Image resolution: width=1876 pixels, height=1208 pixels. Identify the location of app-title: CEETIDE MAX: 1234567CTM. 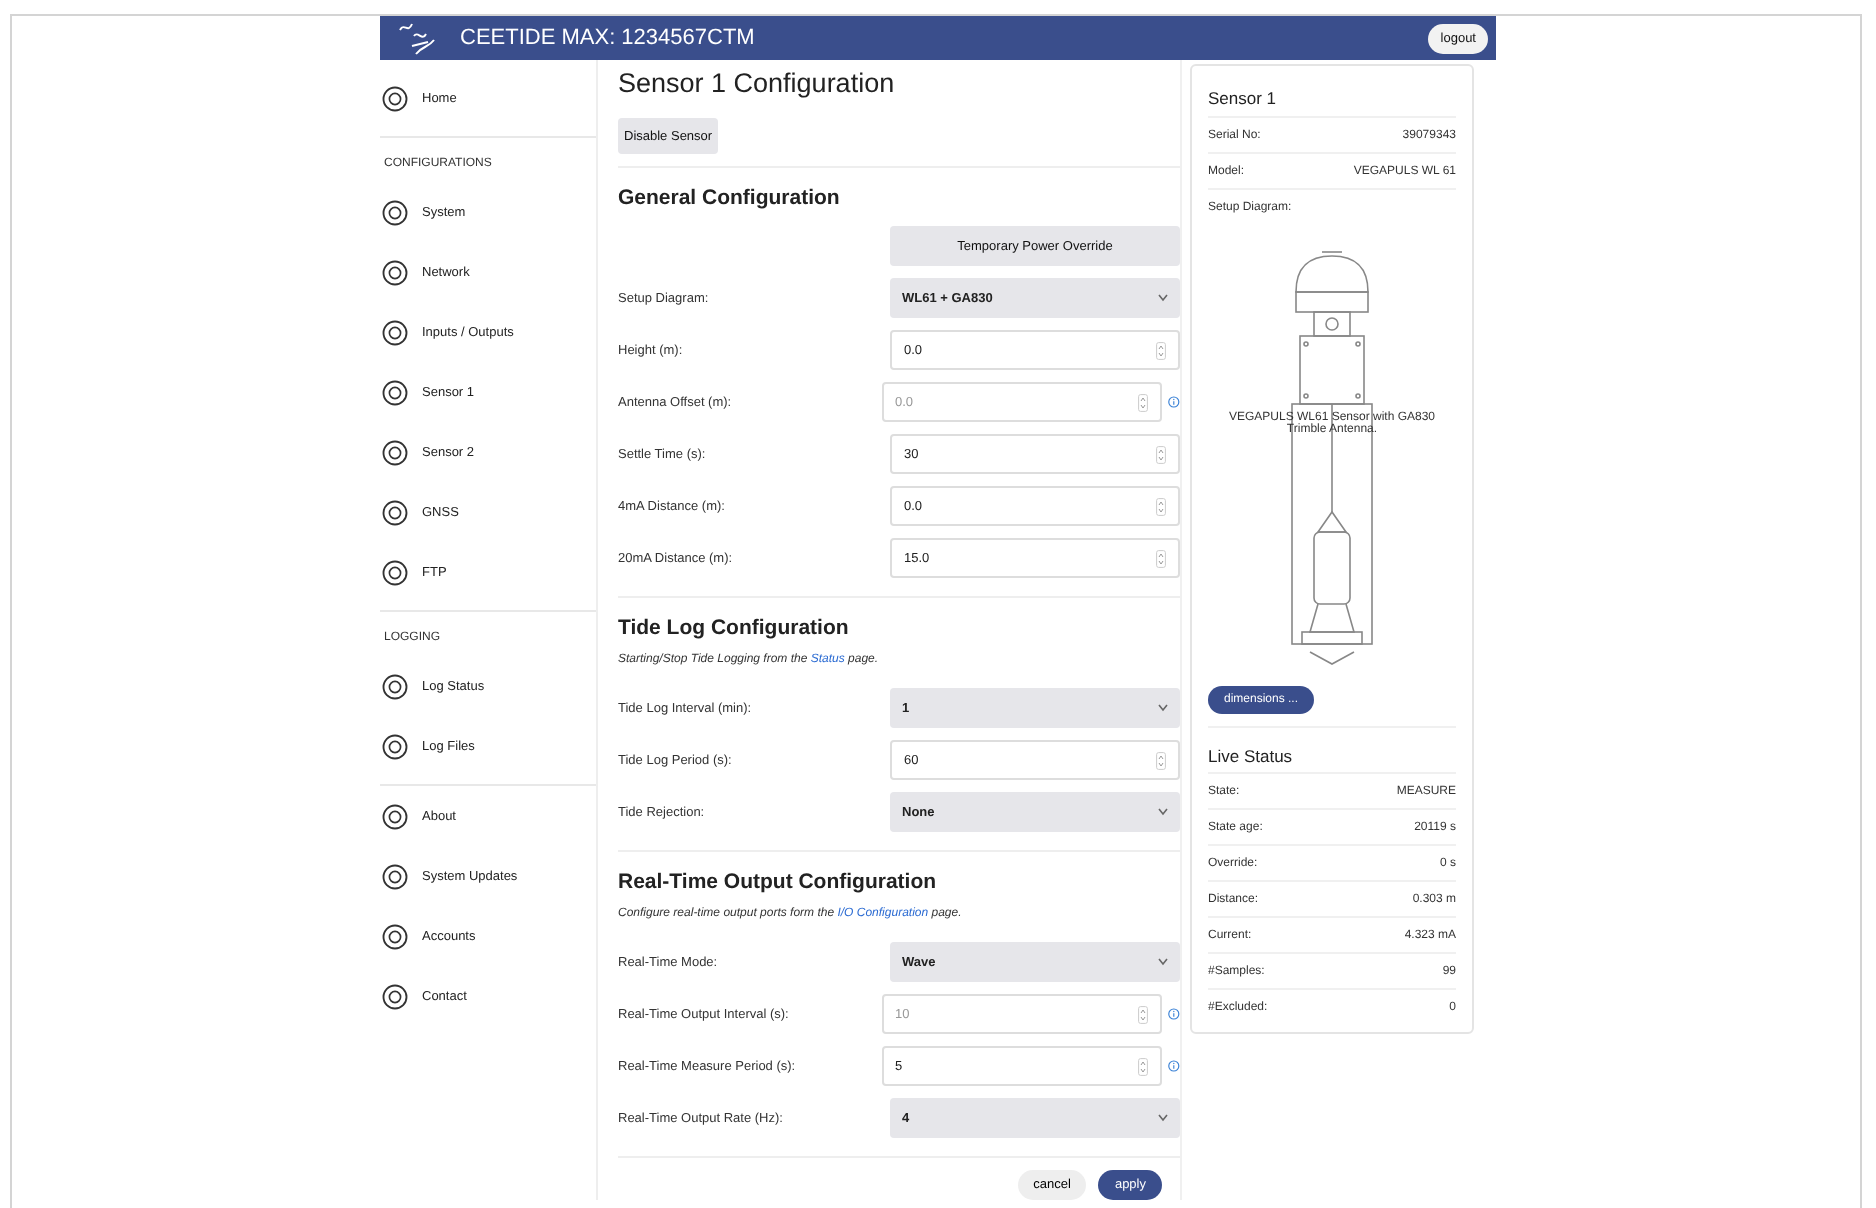
(608, 38).